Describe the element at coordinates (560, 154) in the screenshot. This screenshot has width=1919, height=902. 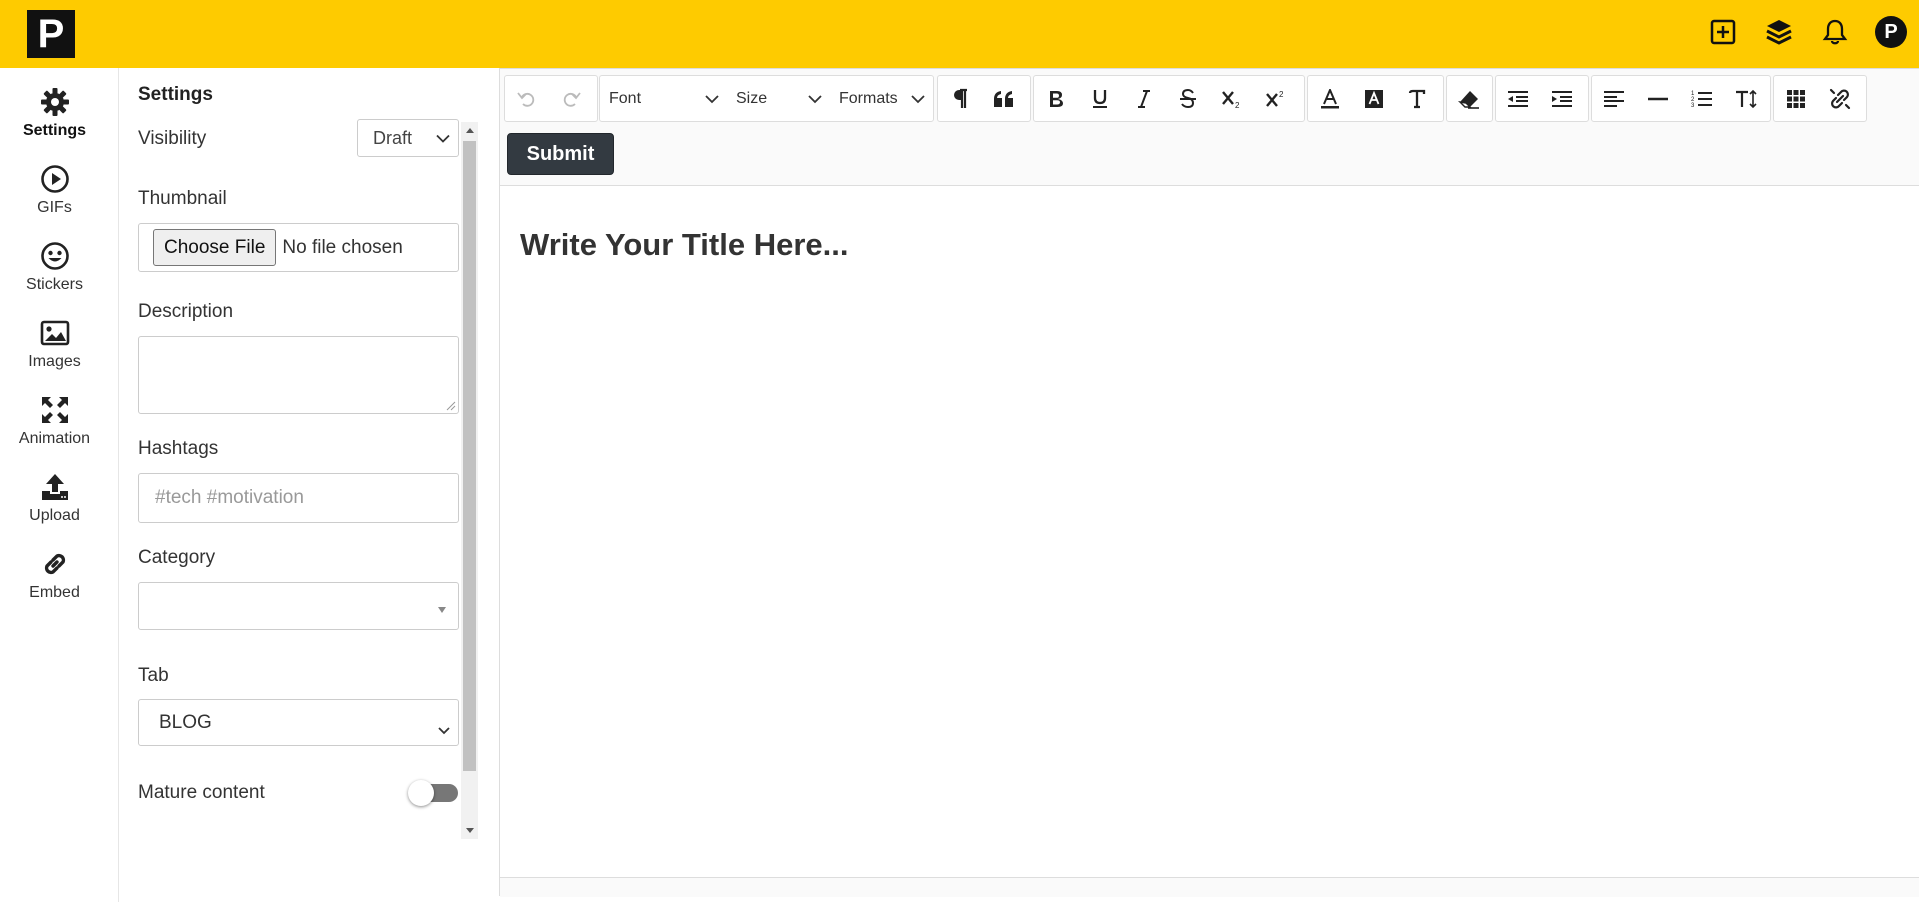
I see `submit-button: Submit` at that location.